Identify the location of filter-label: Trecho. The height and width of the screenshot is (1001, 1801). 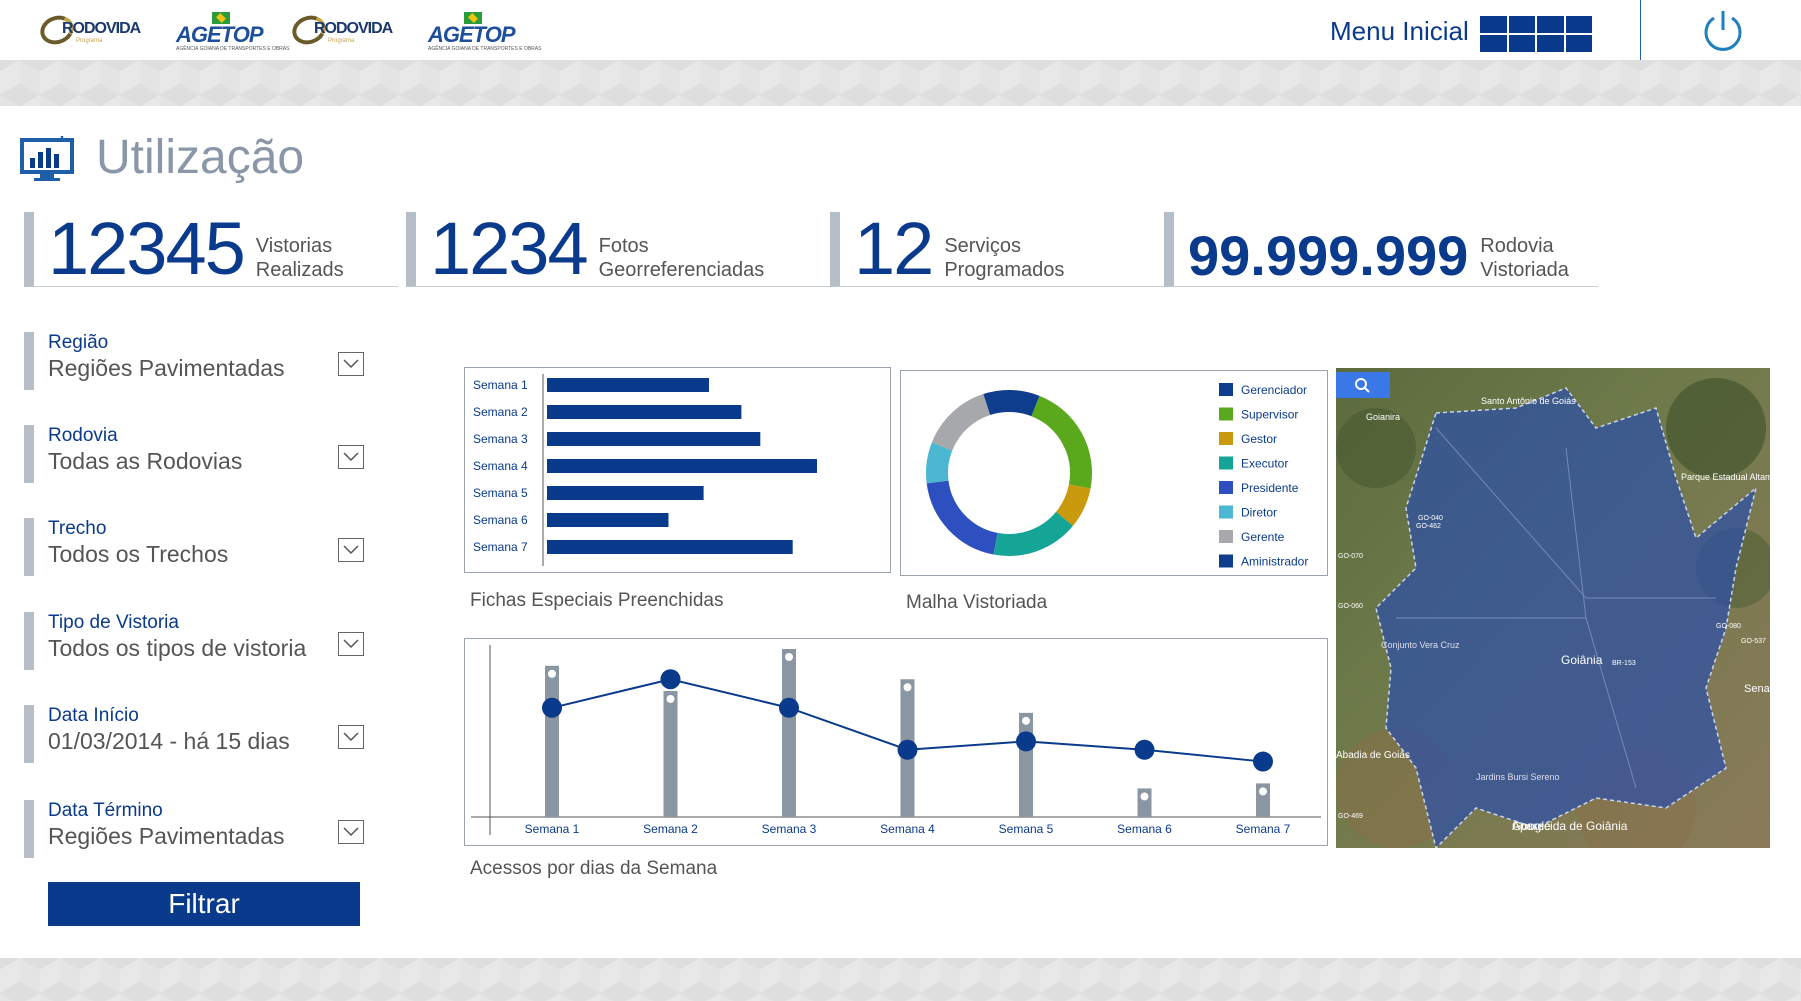
(77, 528).